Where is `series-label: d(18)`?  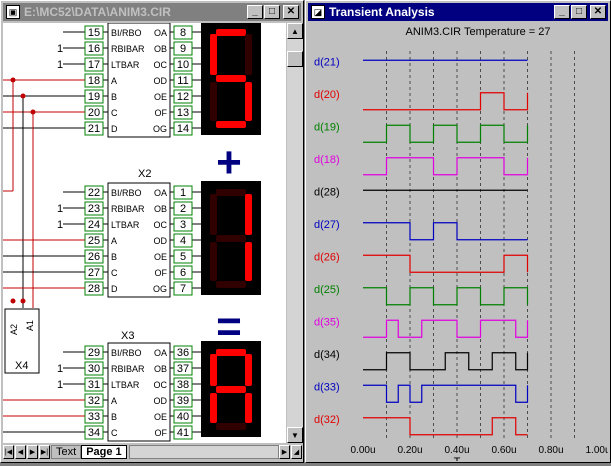
series-label: d(18) is located at coordinates (327, 160).